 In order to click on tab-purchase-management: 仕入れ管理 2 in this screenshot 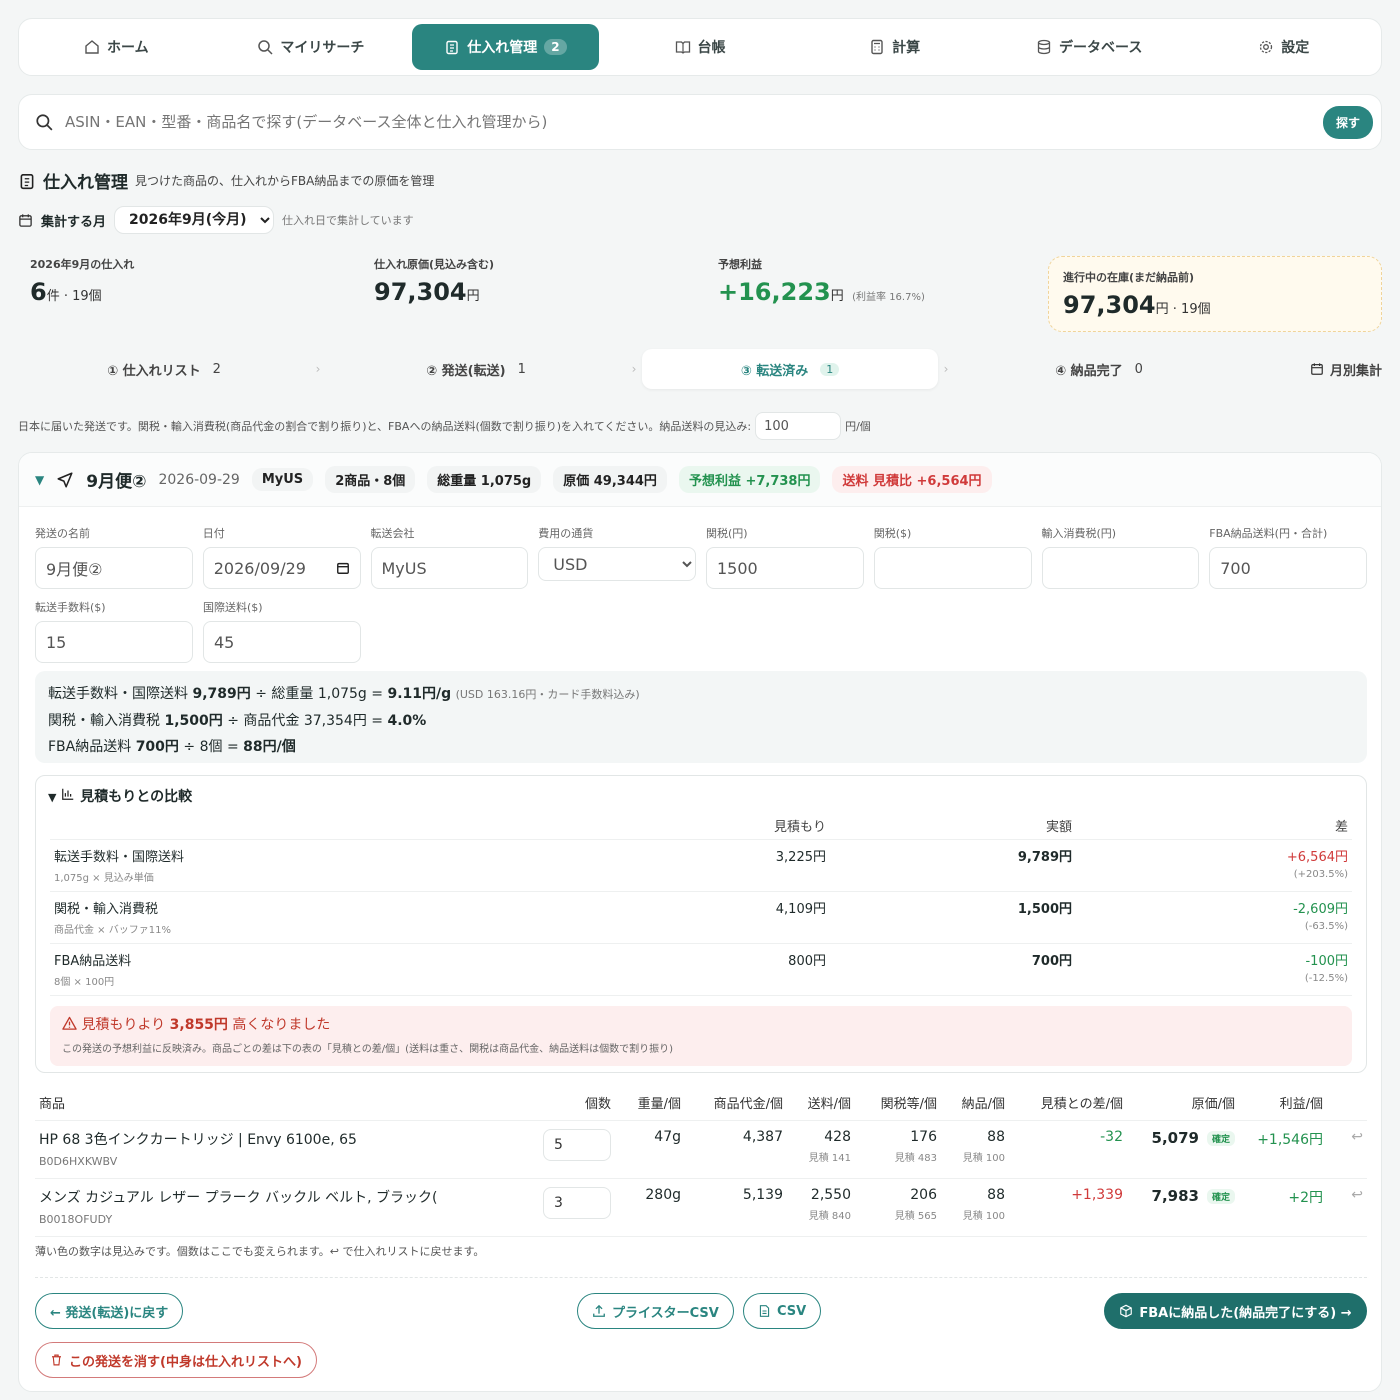, I will do `click(505, 47)`.